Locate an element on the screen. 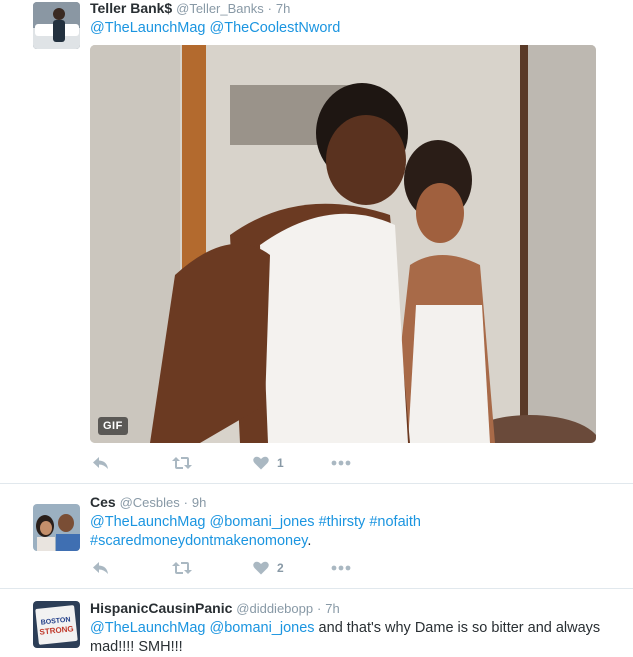  tweet-header: HispanicCausinPanic @diddiebopp · 7h is located at coordinates (352, 608).